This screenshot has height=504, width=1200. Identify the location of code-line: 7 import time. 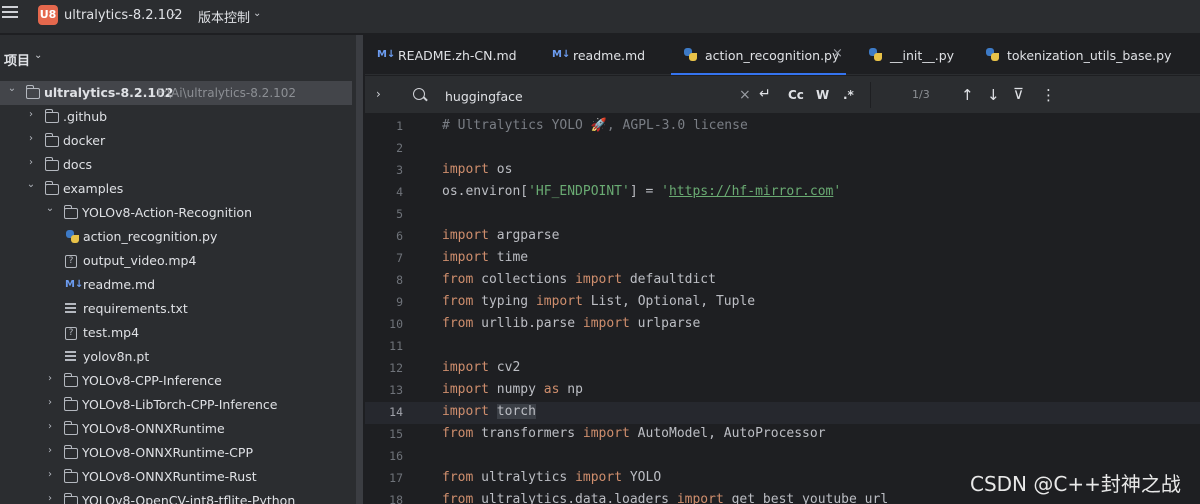
(782, 259).